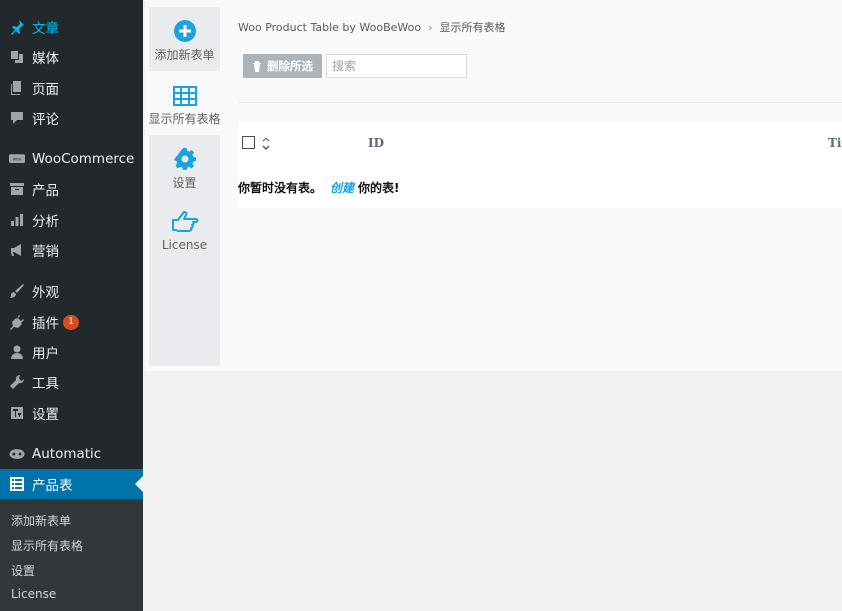 Image resolution: width=842 pixels, height=611 pixels. I want to click on hand-pointer-icon, so click(185, 221).